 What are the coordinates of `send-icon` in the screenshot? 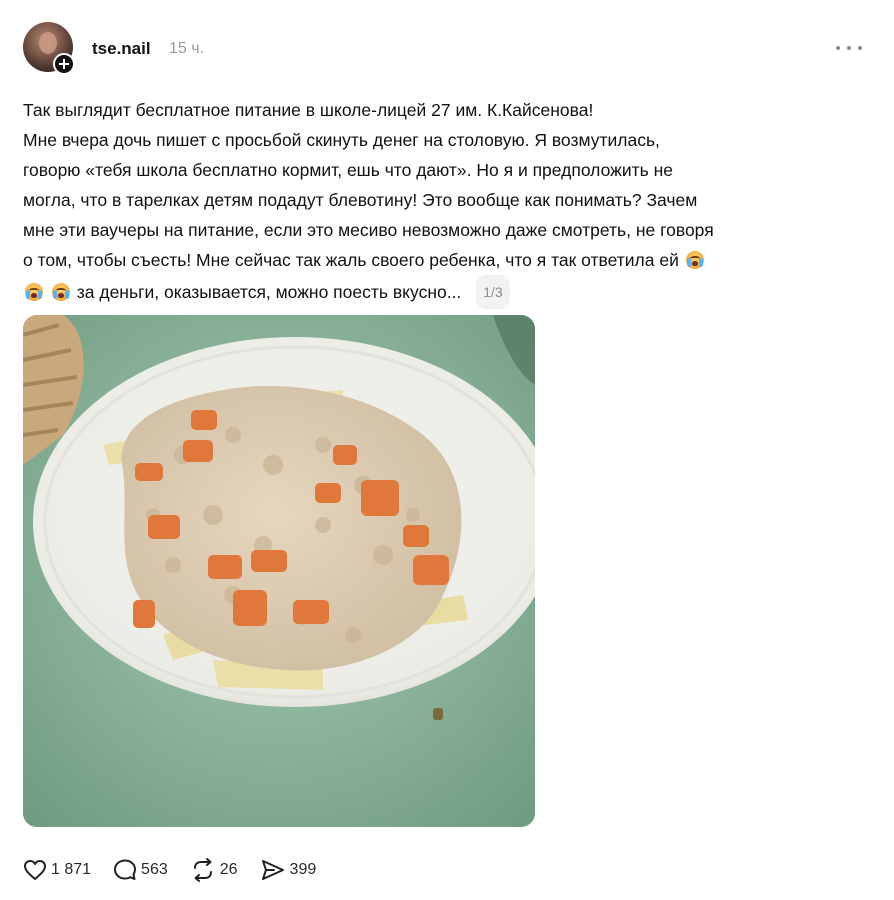 It's located at (272, 870).